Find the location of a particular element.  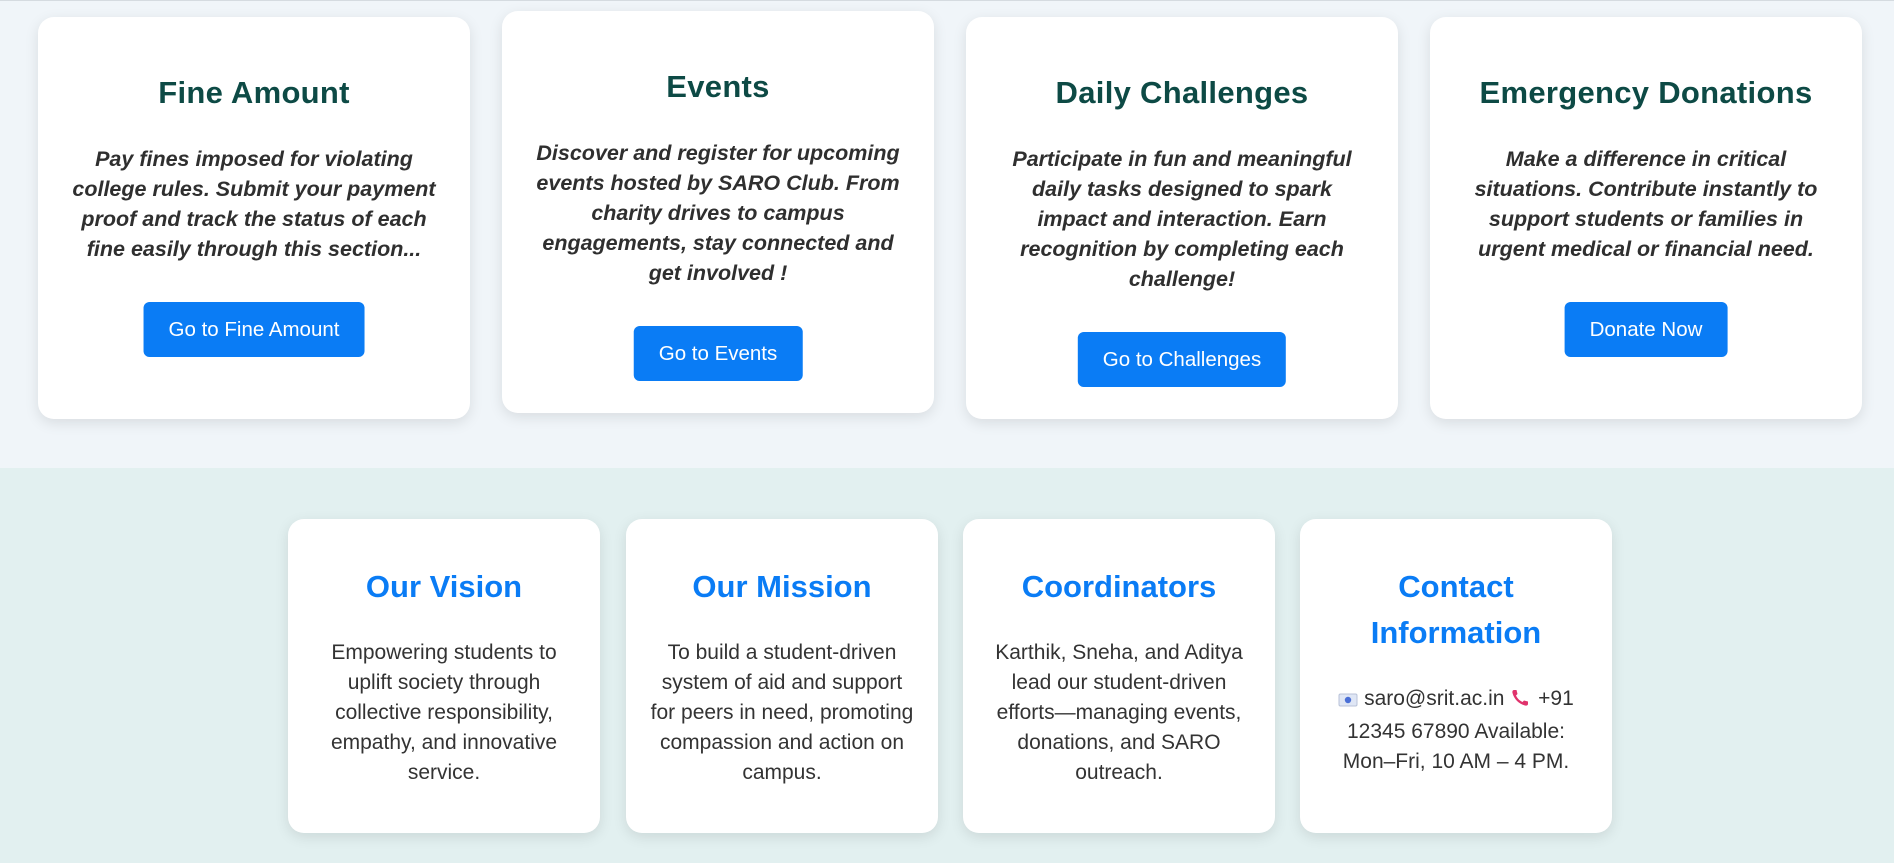

email-icon is located at coordinates (1348, 702).